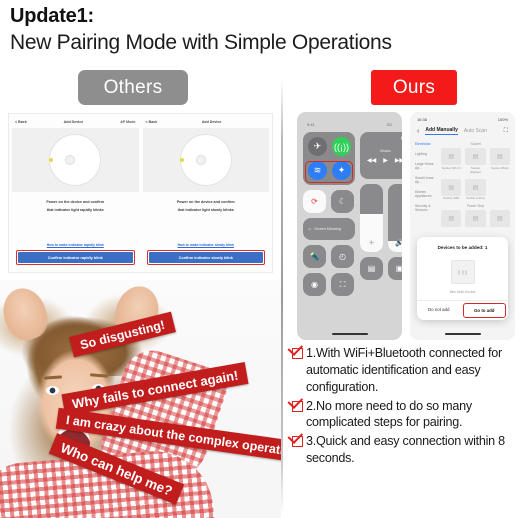 This screenshot has height=518, width=528. What do you see at coordinates (395, 269) in the screenshot?
I see `camera-icon: ▣` at bounding box center [395, 269].